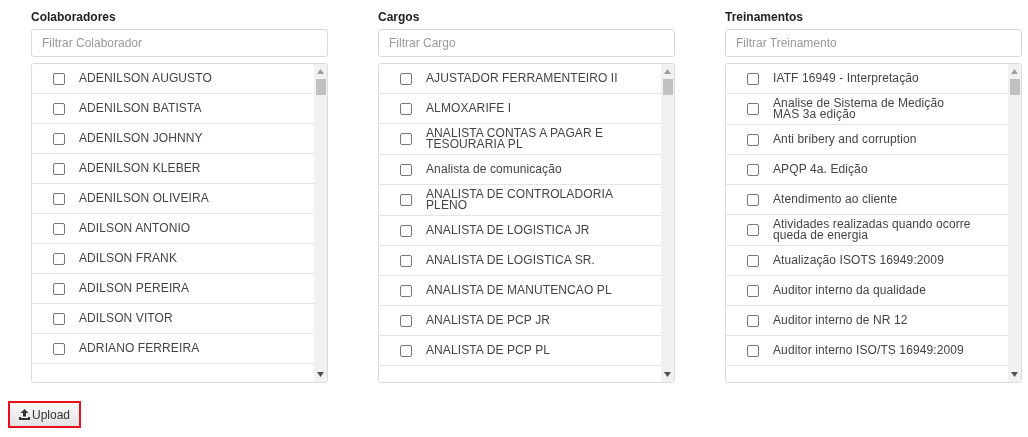 This screenshot has height=437, width=1028. Describe the element at coordinates (522, 78) in the screenshot. I see `item-label: AJUSTADOR FERRAMENTEIRO II` at that location.